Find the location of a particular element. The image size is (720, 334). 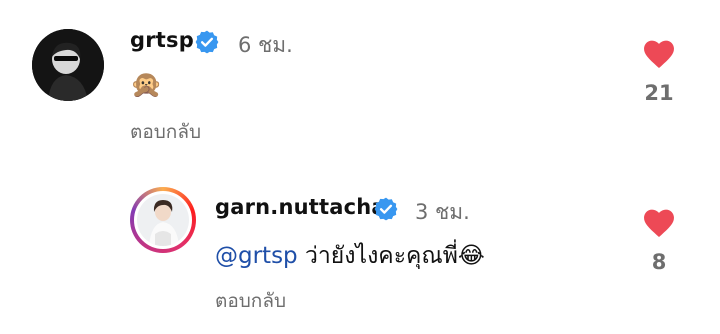

comment-username: grtsp is located at coordinates (162, 40).